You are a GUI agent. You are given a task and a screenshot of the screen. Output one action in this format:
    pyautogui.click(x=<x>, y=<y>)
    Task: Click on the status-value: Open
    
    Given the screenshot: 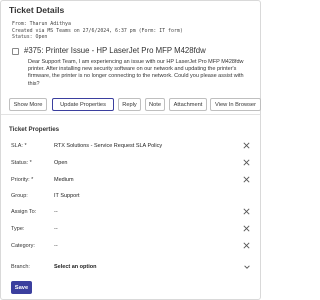 What is the action you would take?
    pyautogui.click(x=60, y=163)
    